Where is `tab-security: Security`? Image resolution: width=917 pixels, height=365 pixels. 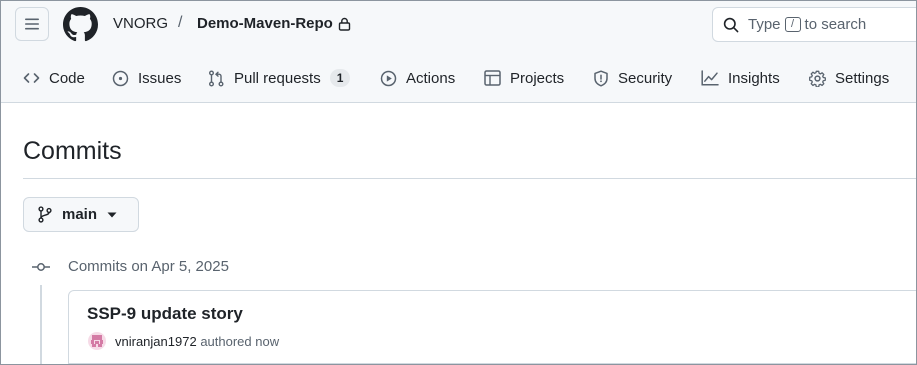 tab-security: Security is located at coordinates (632, 78).